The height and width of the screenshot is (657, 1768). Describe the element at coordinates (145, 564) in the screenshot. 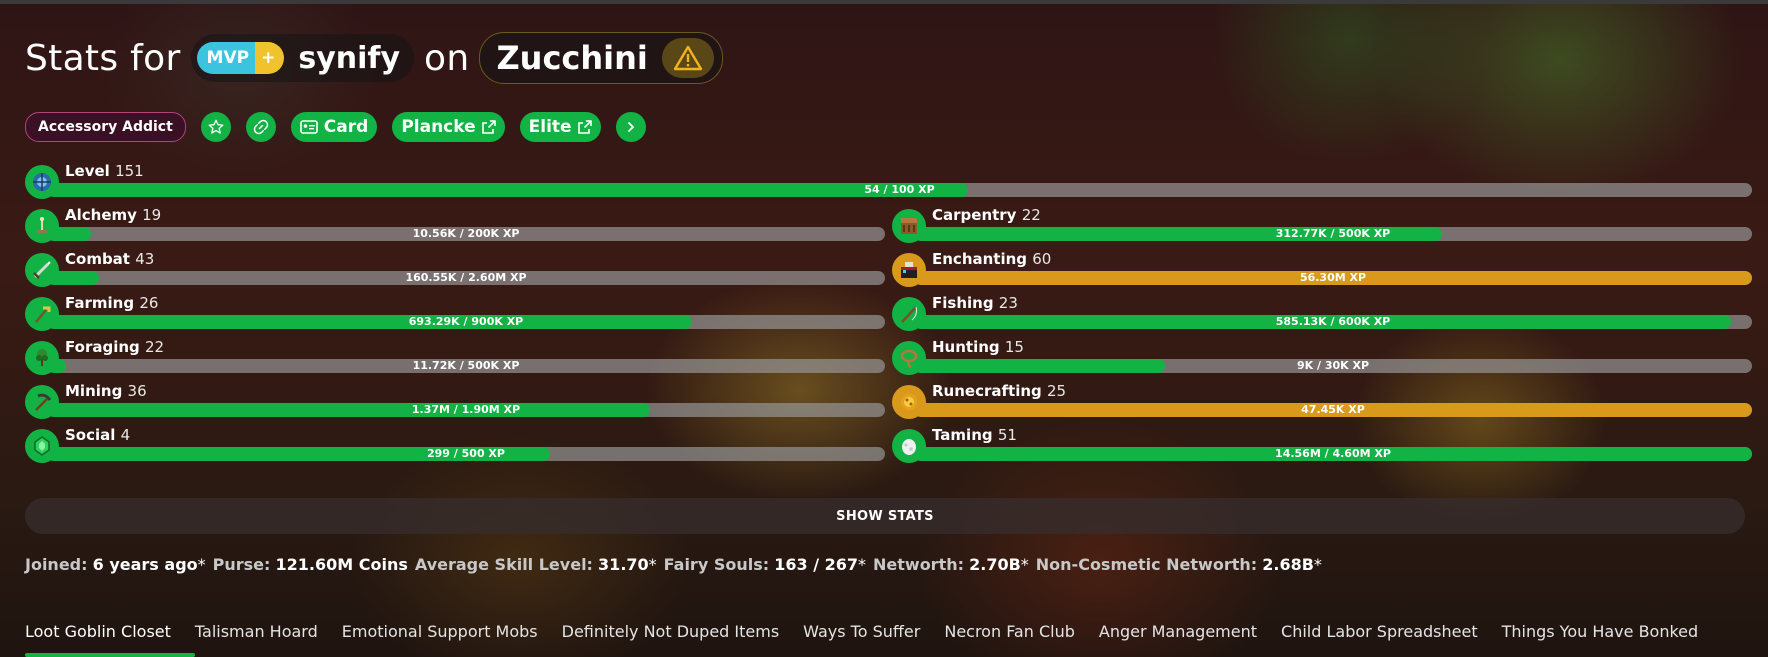

I see `joined-value: 6 years ago` at that location.